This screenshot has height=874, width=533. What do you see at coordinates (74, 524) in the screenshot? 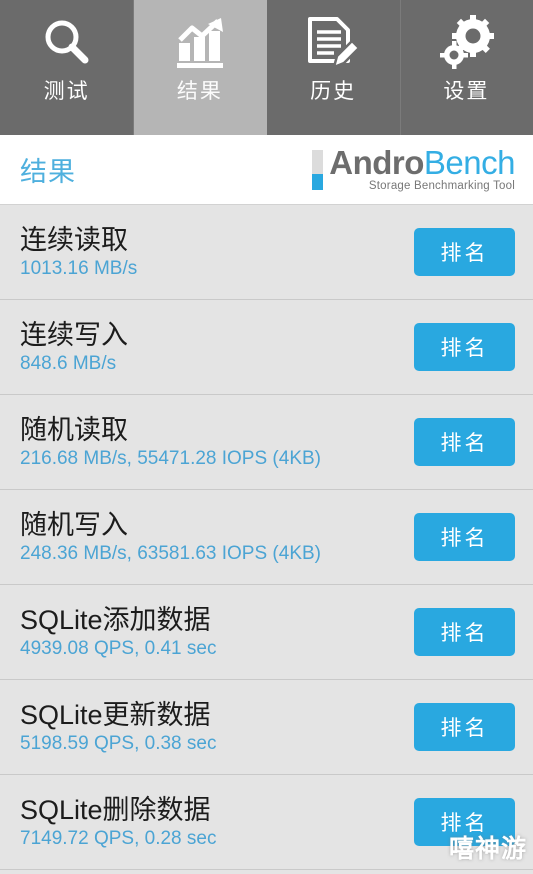
I see `result-label: 随机写入` at bounding box center [74, 524].